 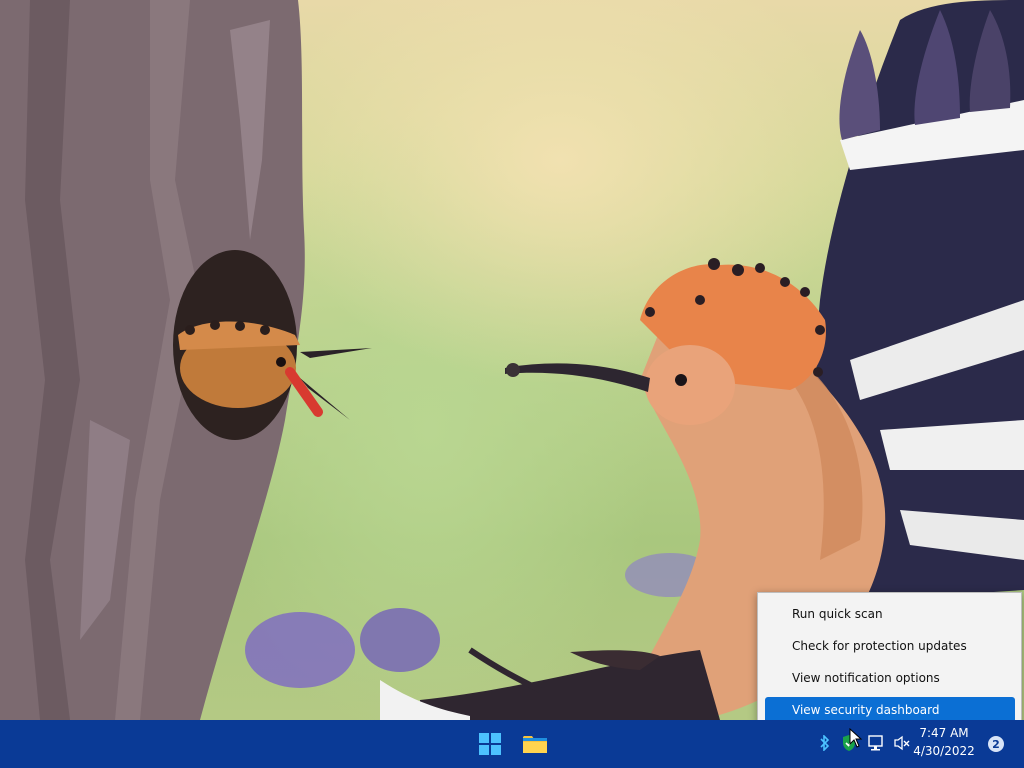 I want to click on notification-count-badge: 2, so click(x=996, y=744).